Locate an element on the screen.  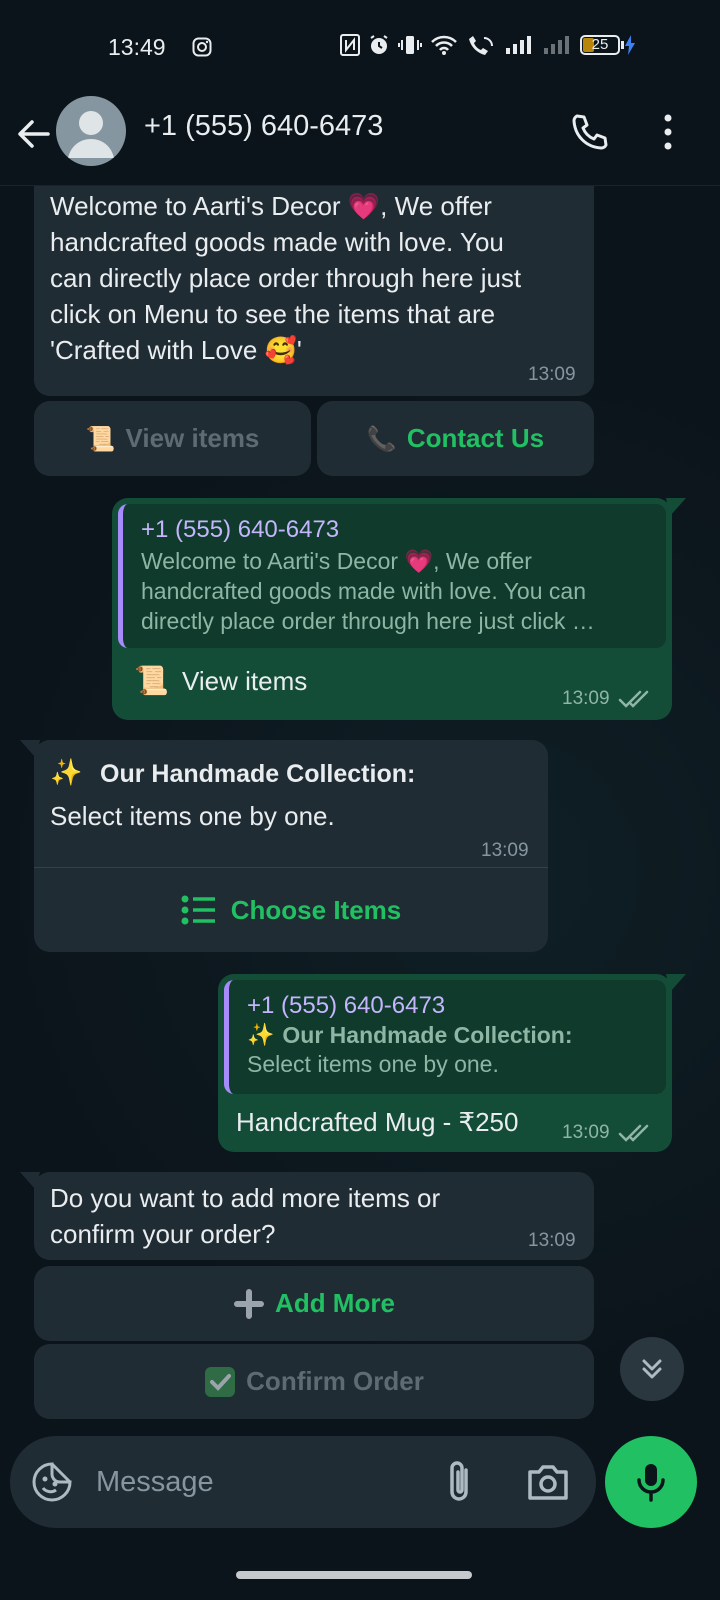
quote-title-row: ✨ Our Handmade Collection: is located at coordinates (447, 1035).